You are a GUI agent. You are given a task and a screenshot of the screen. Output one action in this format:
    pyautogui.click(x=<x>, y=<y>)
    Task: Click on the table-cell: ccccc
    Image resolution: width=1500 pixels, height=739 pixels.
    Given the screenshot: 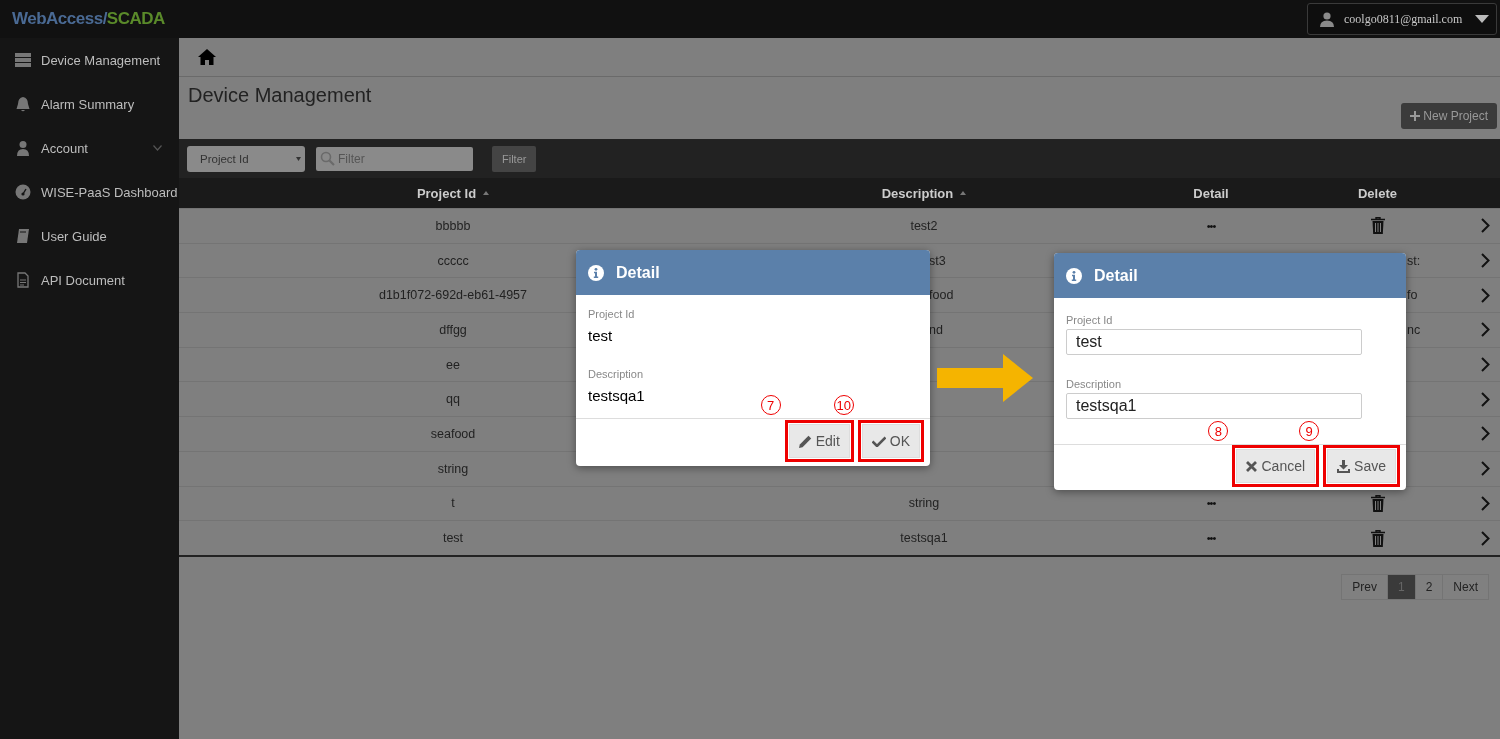 What is the action you would take?
    pyautogui.click(x=453, y=260)
    